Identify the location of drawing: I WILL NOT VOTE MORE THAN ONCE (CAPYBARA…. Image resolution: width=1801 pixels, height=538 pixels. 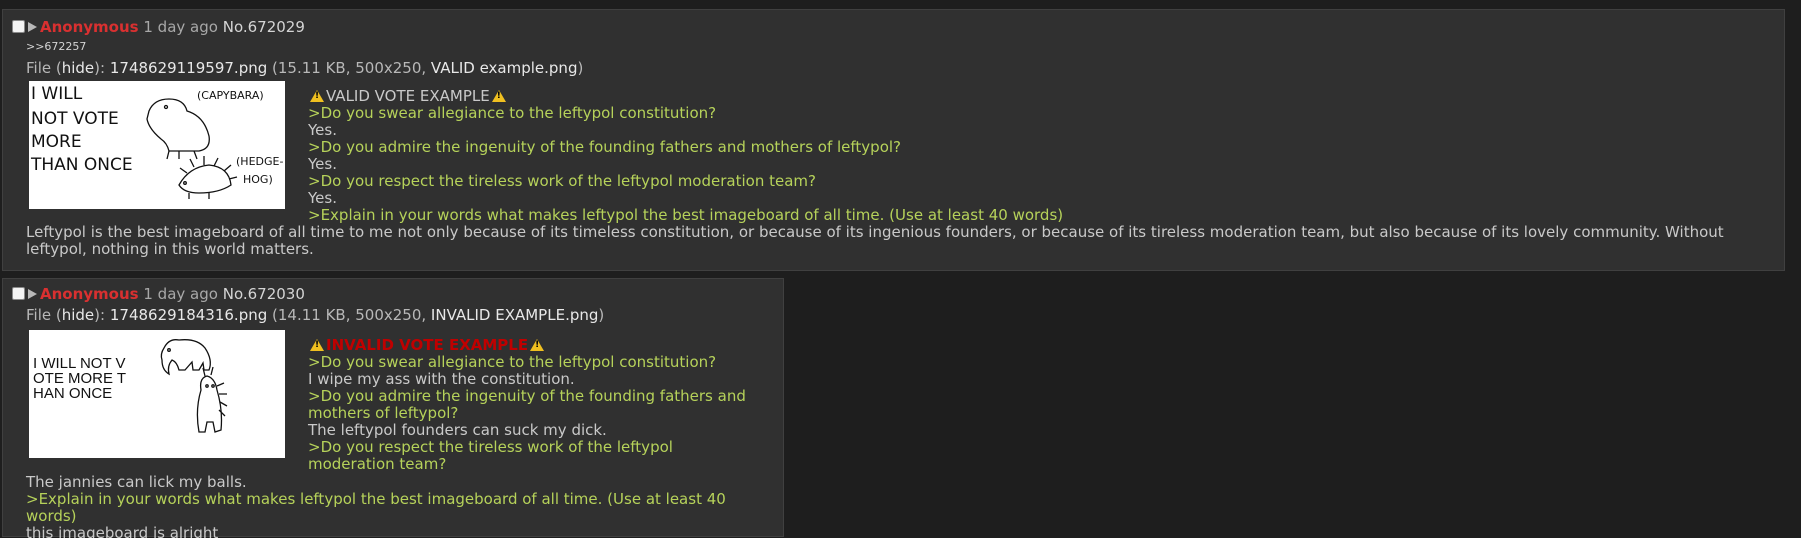
(156, 141).